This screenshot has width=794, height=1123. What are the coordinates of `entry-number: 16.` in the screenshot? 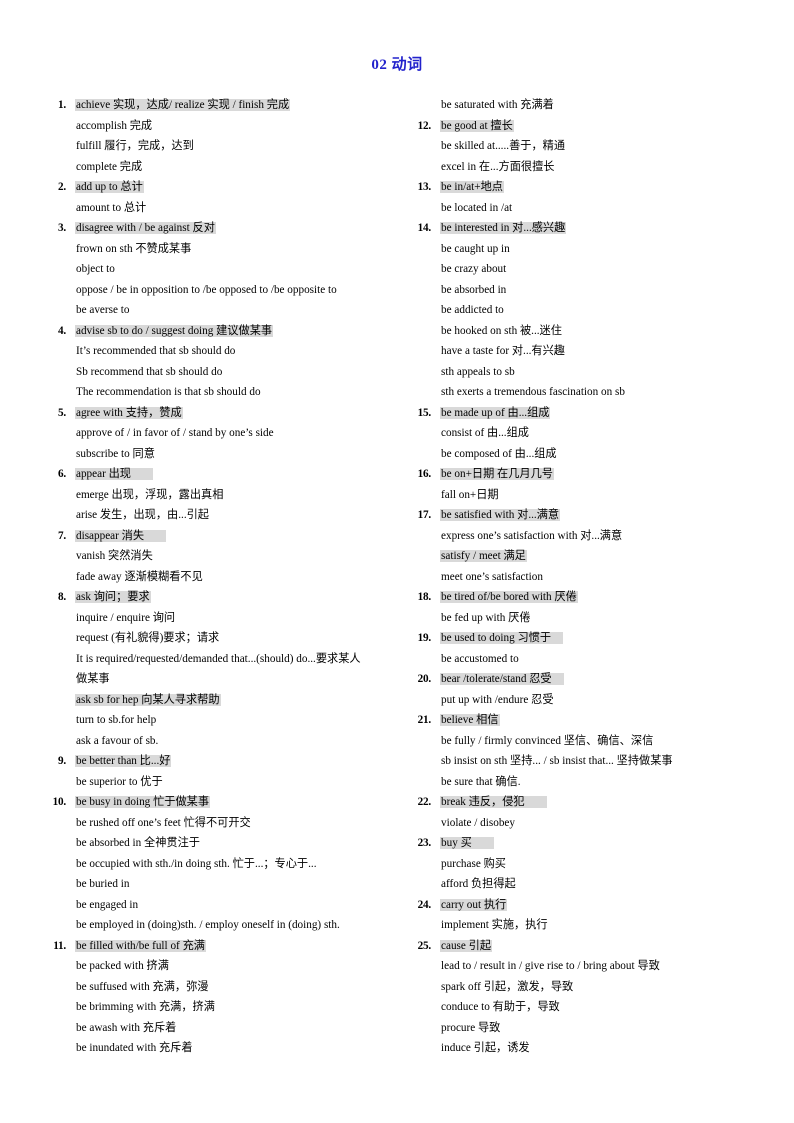 It's located at (424, 474).